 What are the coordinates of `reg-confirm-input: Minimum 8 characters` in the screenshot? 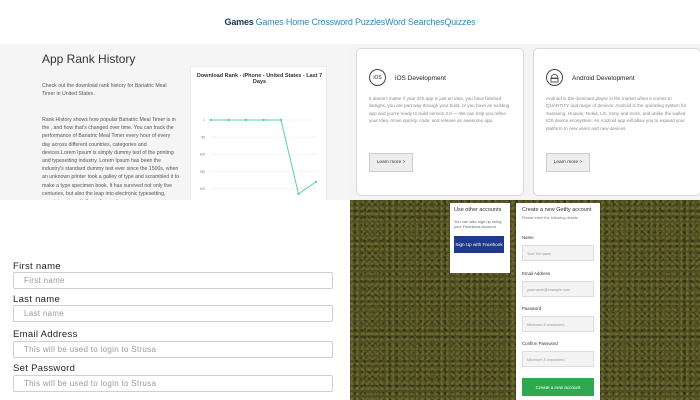 It's located at (558, 359).